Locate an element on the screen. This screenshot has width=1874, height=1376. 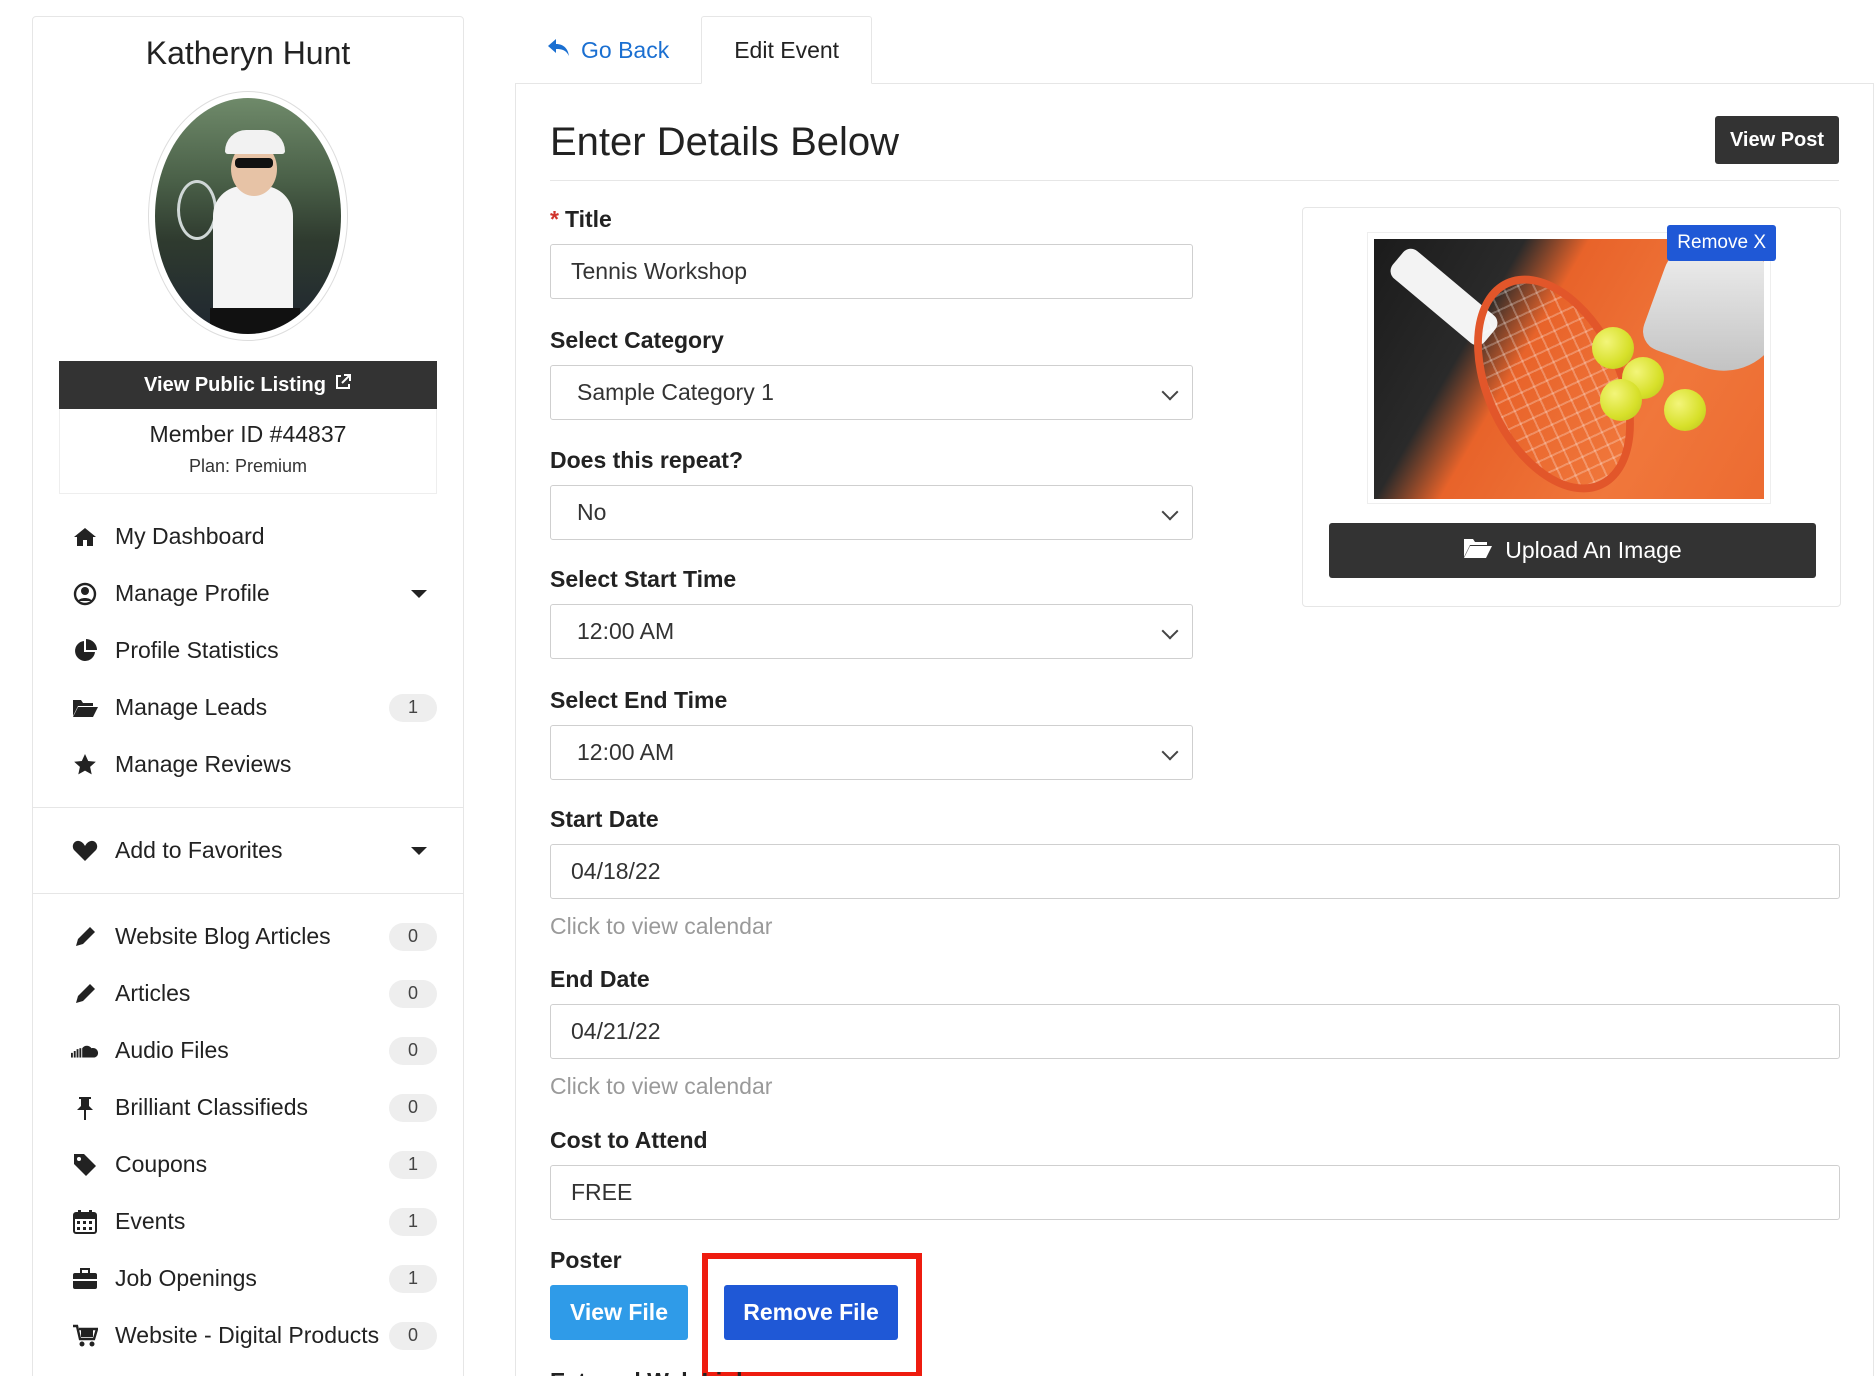
category-select: Sample Category 1 is located at coordinates (871, 392).